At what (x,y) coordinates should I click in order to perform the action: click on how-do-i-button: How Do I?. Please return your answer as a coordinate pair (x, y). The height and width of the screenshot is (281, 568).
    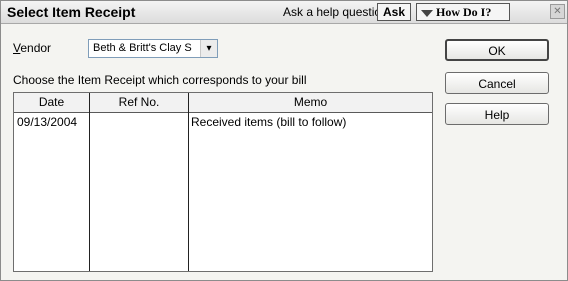
    Looking at the image, I should click on (463, 12).